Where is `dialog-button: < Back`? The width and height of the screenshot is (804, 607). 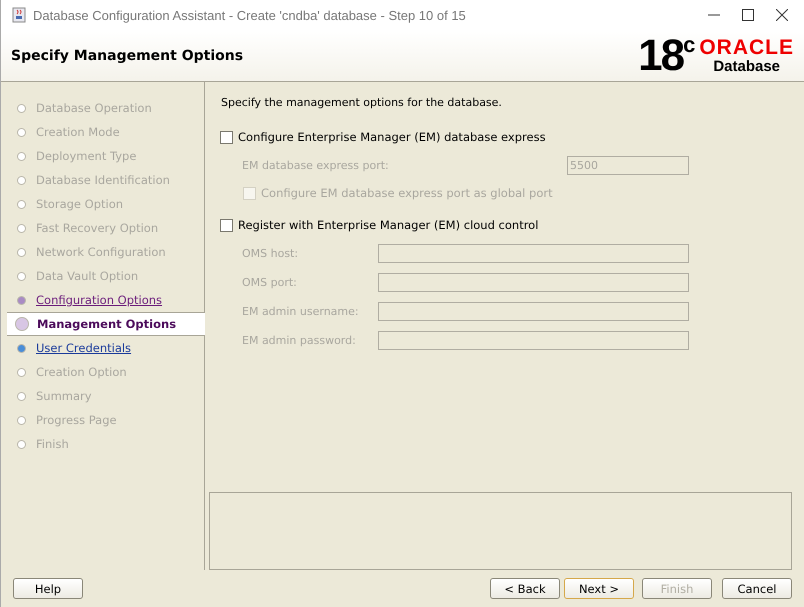 dialog-button: < Back is located at coordinates (525, 588).